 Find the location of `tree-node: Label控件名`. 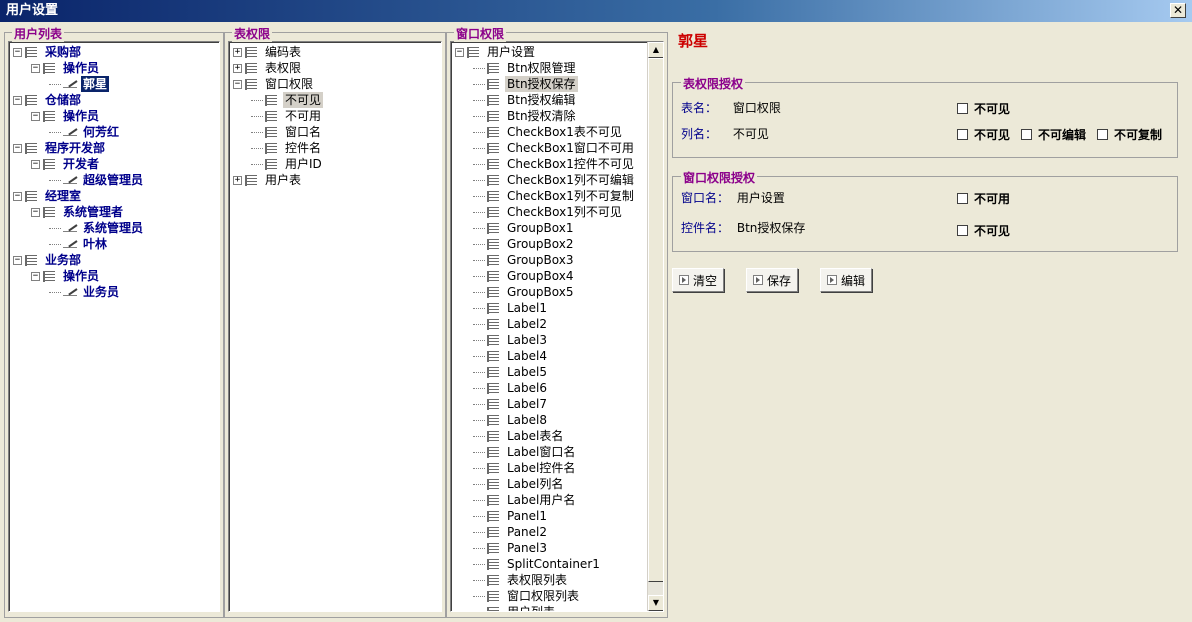

tree-node: Label控件名 is located at coordinates (545, 468).